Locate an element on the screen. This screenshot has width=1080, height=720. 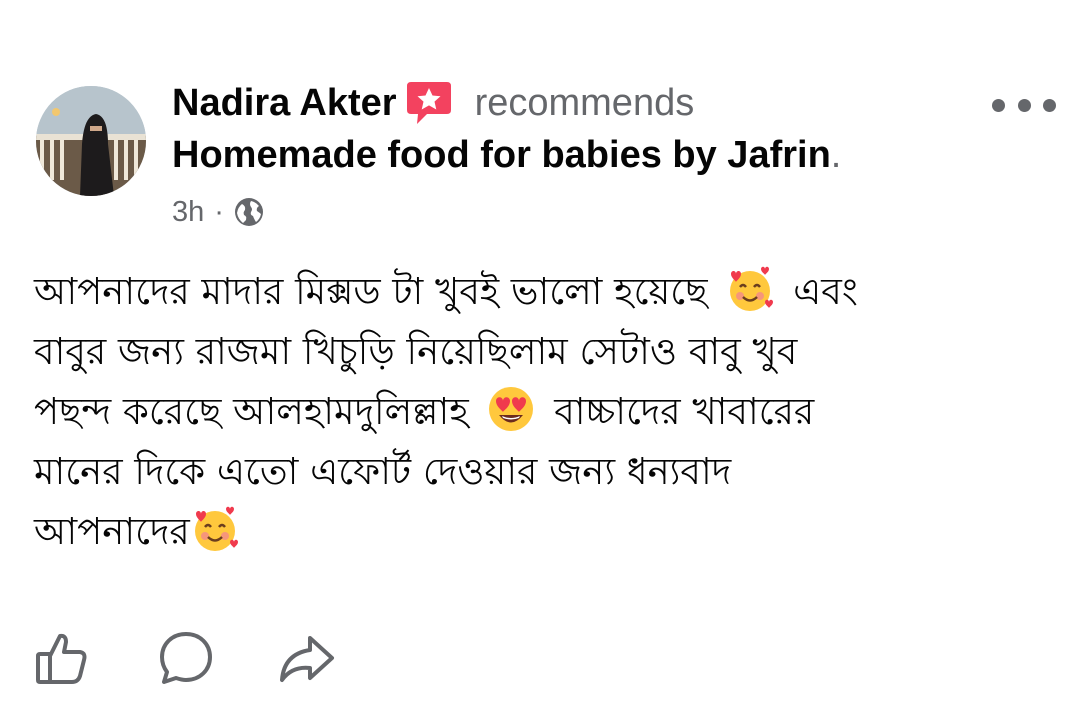
like-icon is located at coordinates (61, 658).